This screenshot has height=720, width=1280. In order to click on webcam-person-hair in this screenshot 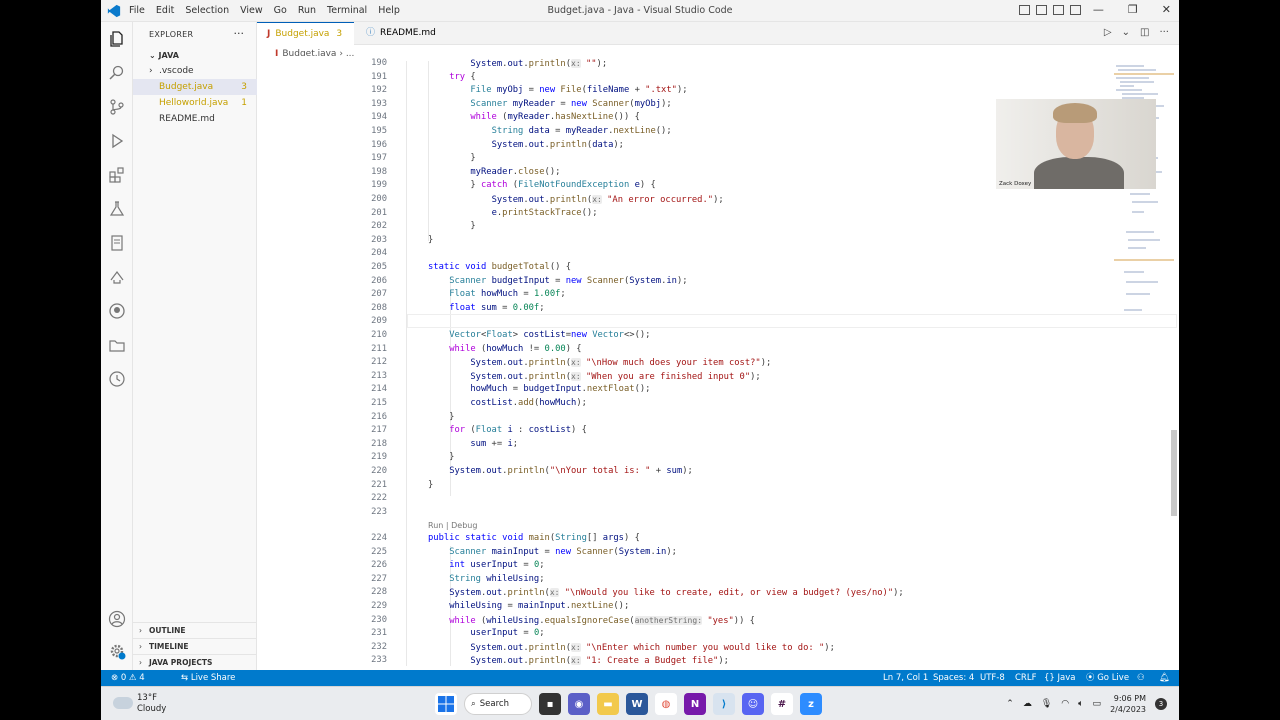, I will do `click(1075, 113)`.